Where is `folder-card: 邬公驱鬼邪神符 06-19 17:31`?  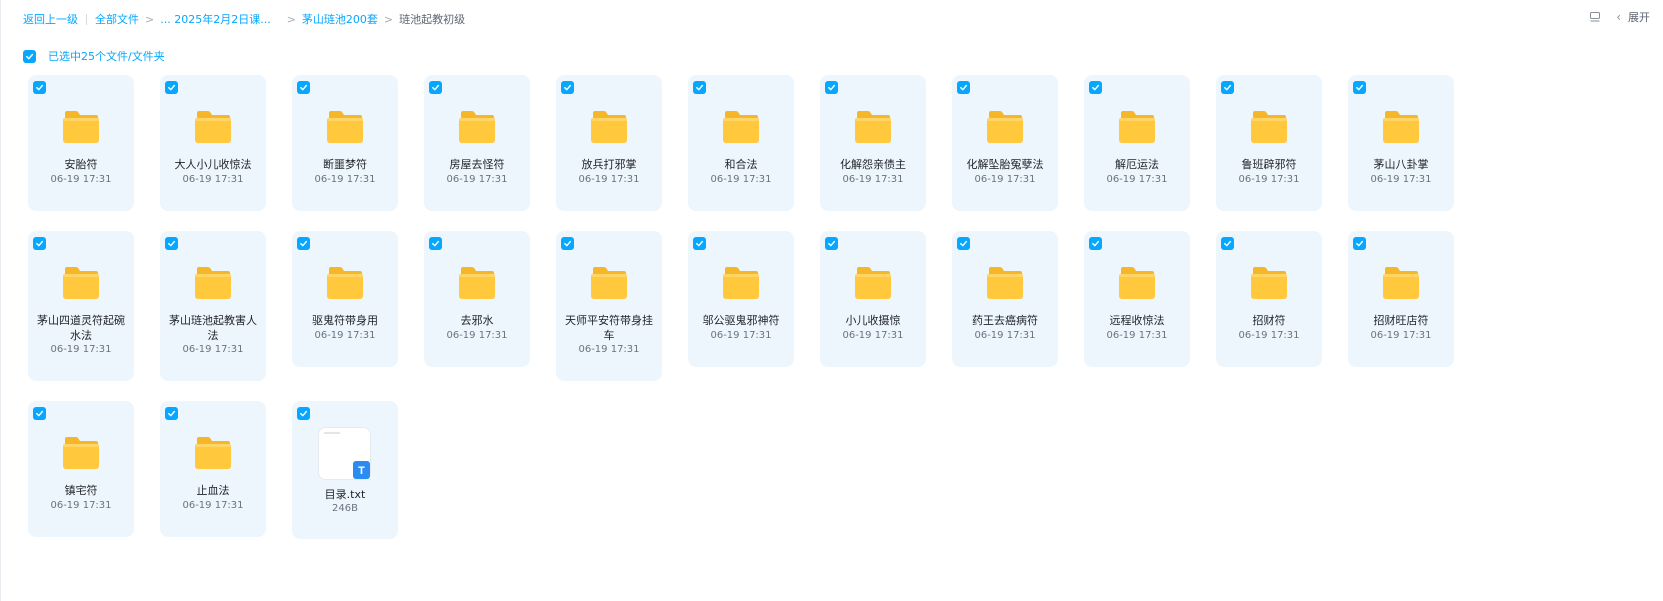 folder-card: 邬公驱鬼邪神符 06-19 17:31 is located at coordinates (741, 299).